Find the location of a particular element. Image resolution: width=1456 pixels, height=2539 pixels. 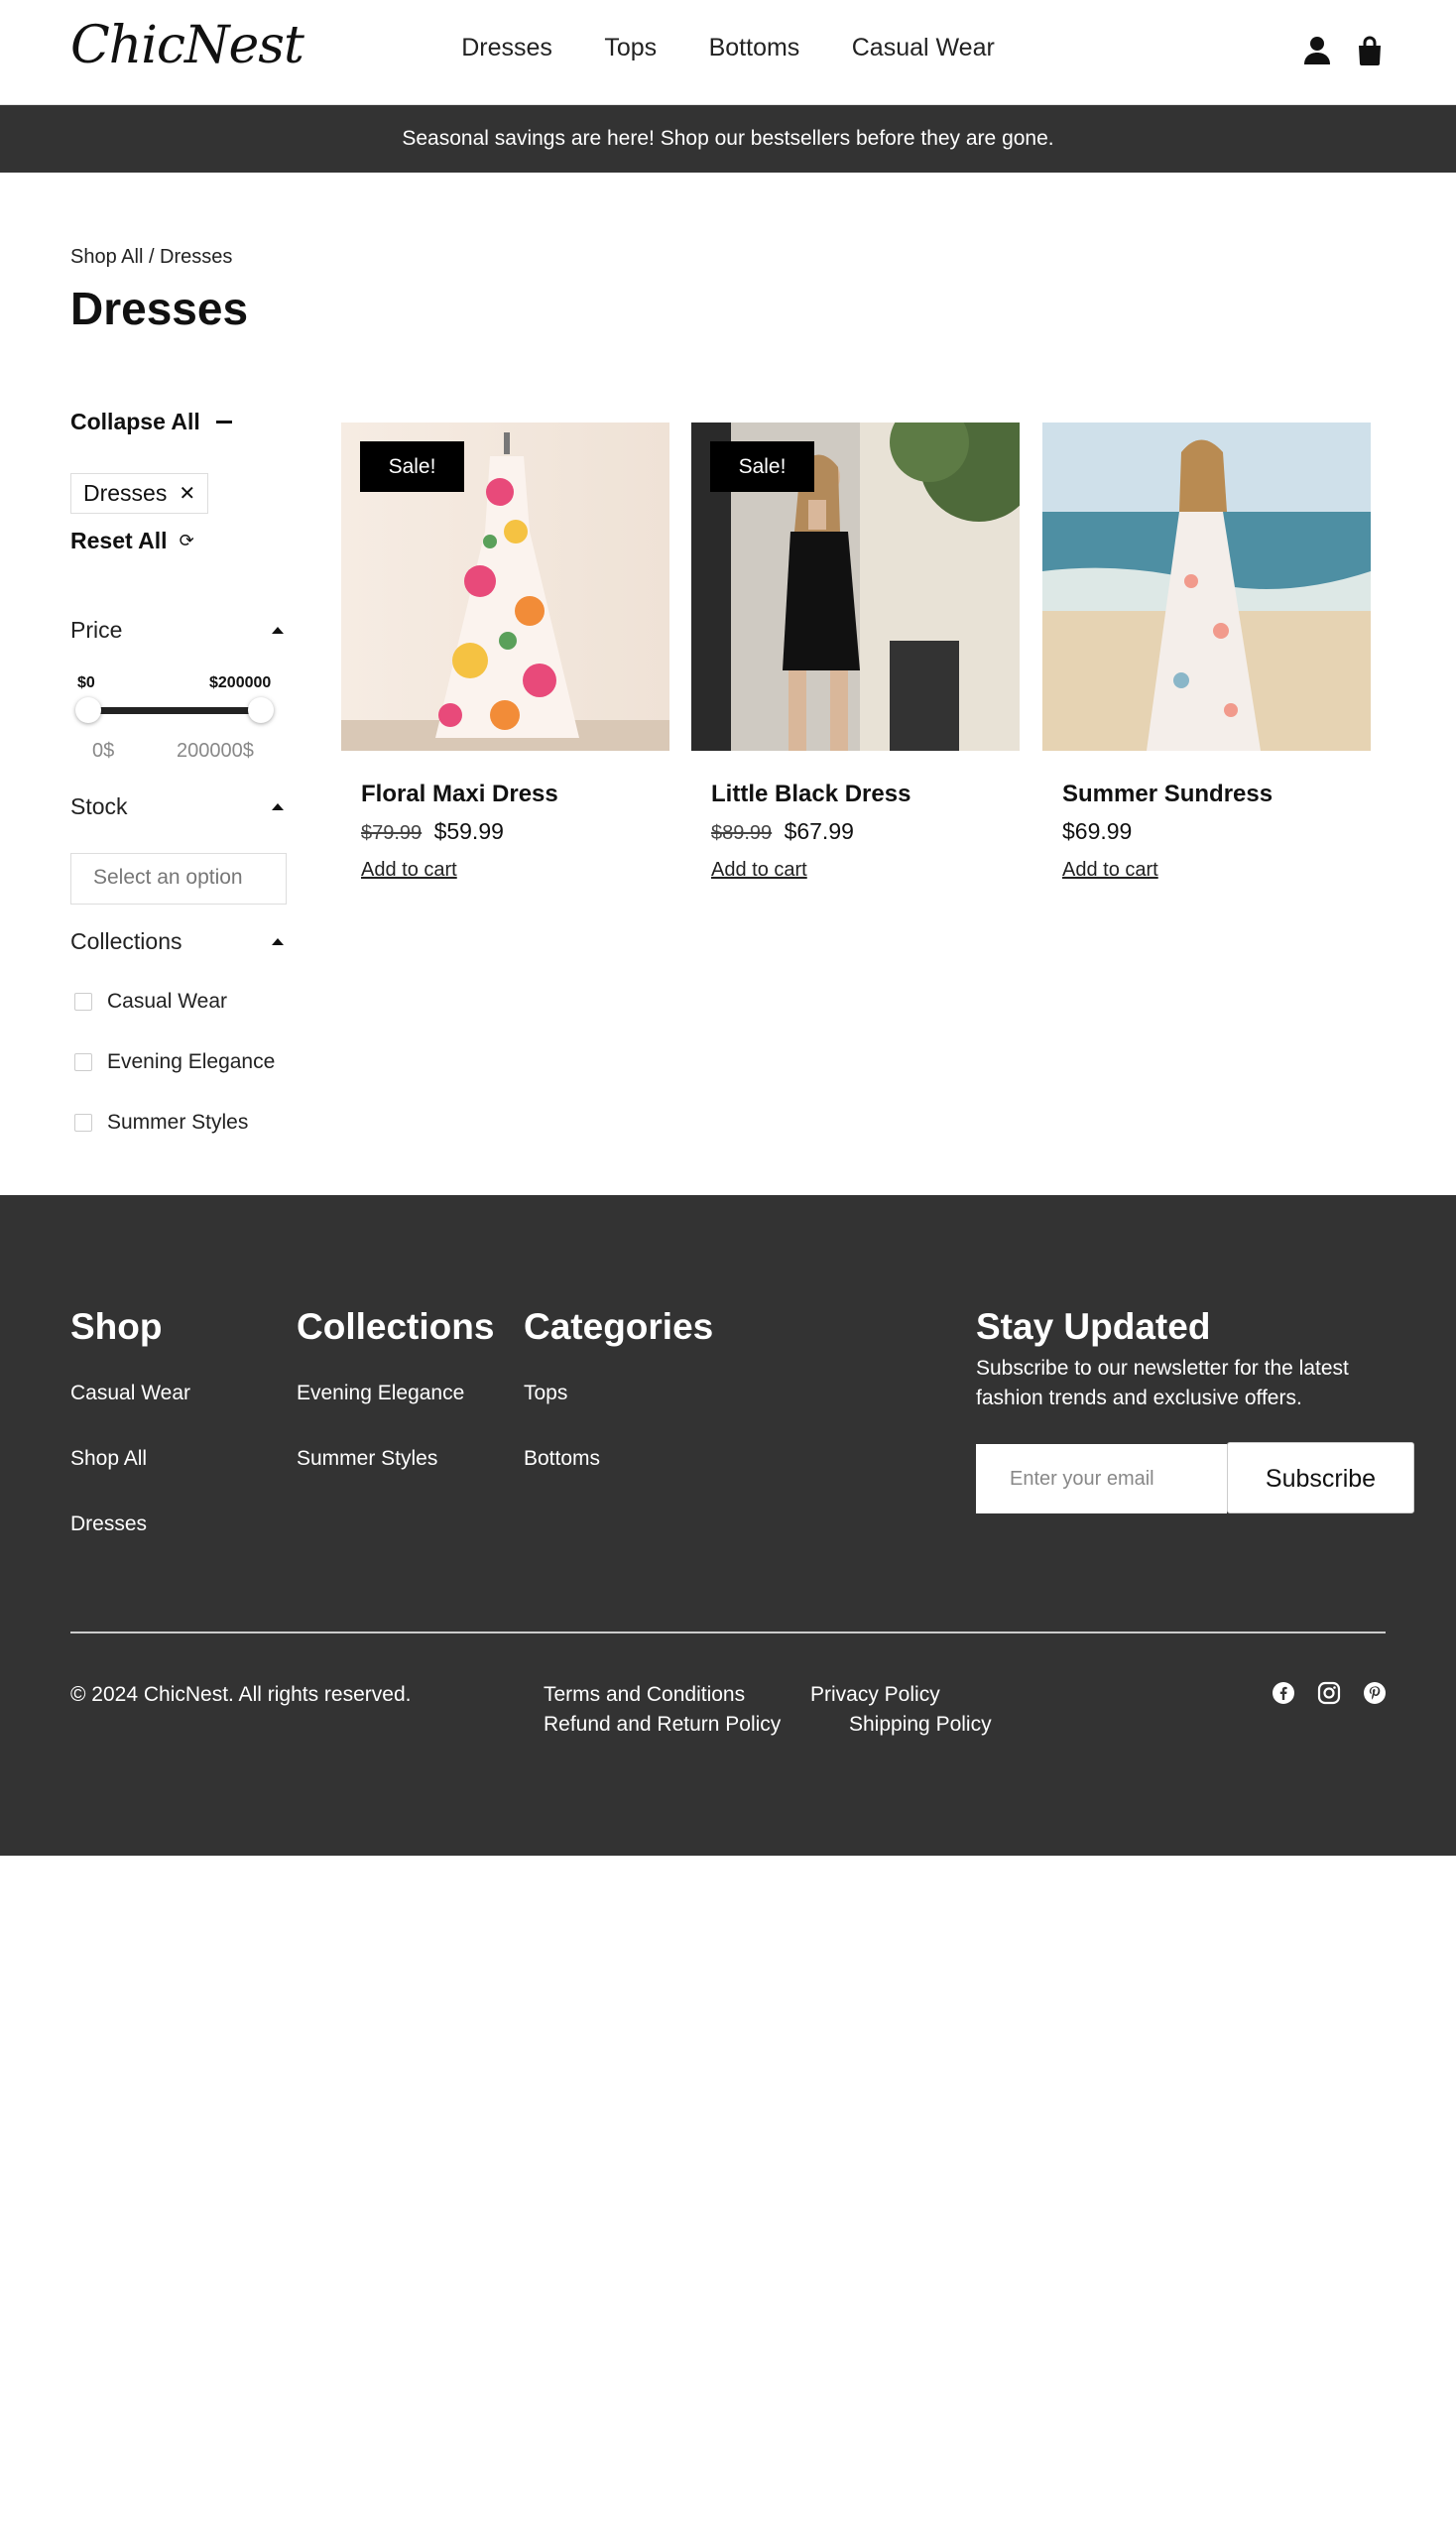

sale-price: $69.99 is located at coordinates (1097, 831).